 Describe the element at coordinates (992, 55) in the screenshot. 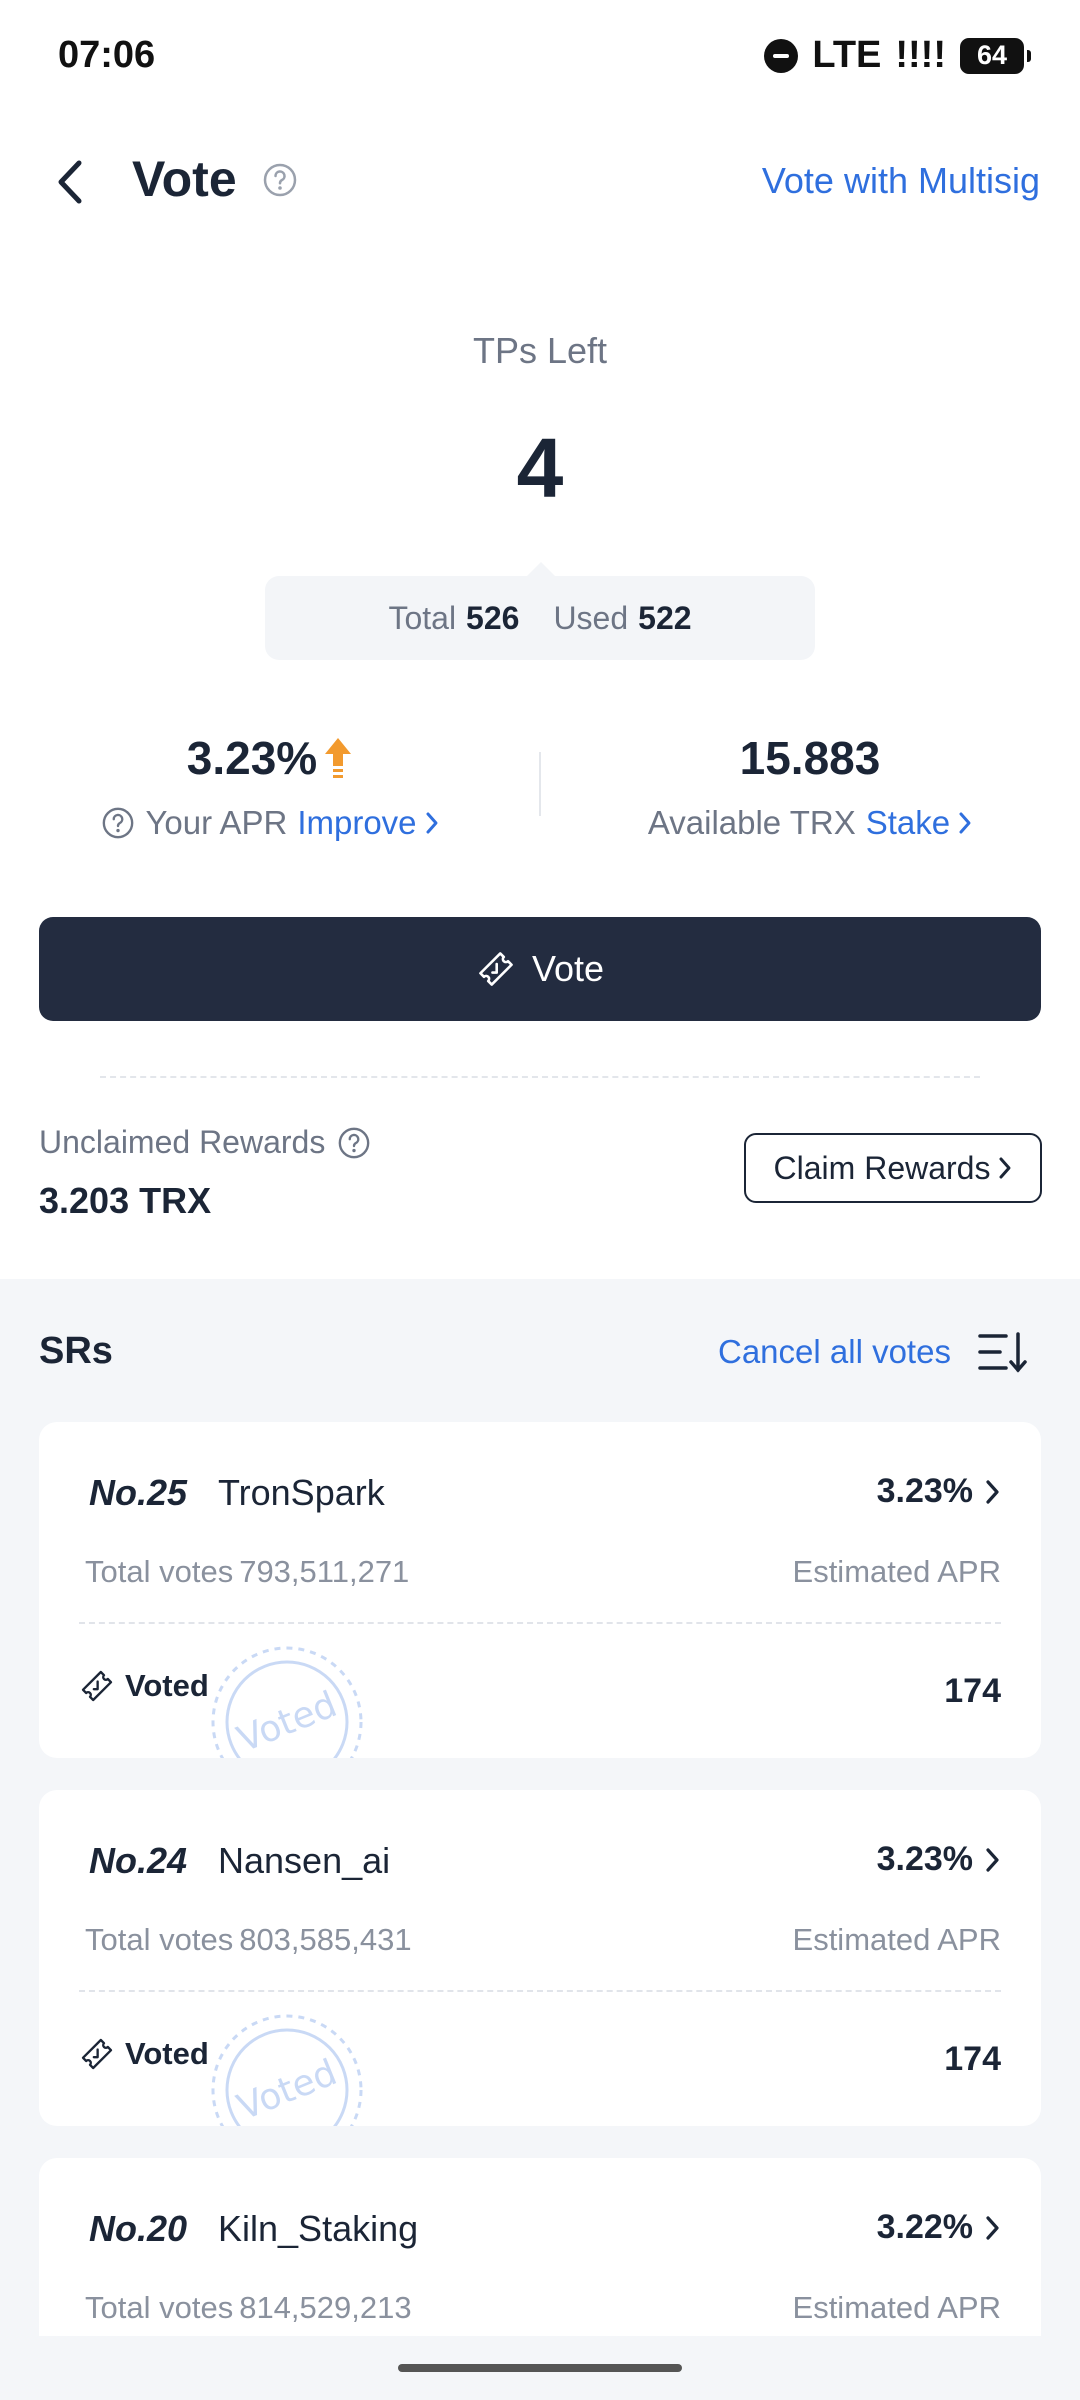

I see `battery-level: 64` at that location.